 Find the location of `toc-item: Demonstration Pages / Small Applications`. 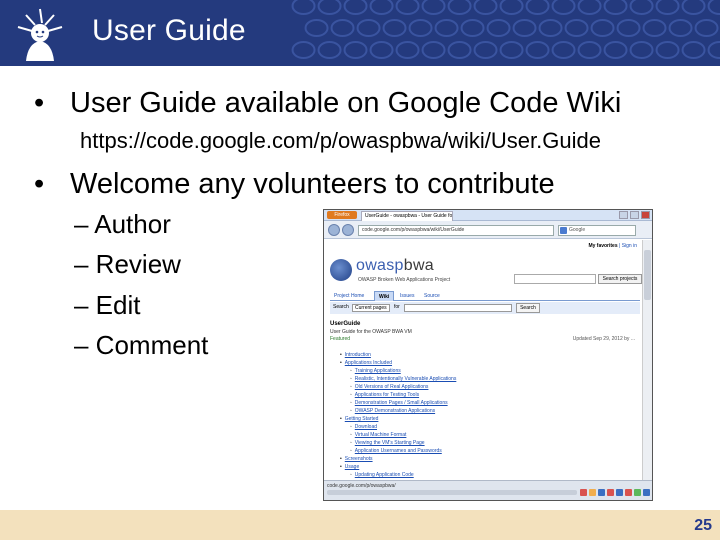

toc-item: Demonstration Pages / Small Applications is located at coordinates (483, 403).